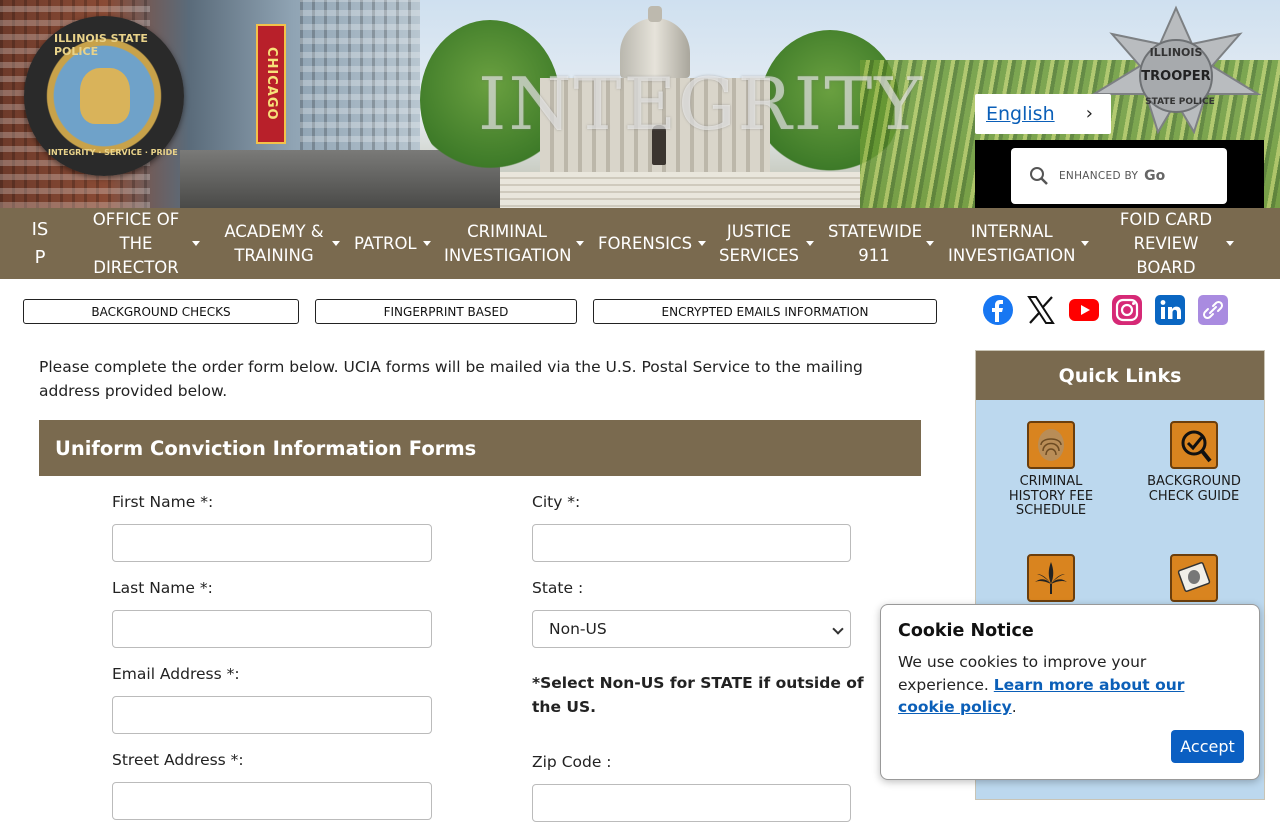 Image resolution: width=1280 pixels, height=822 pixels. Describe the element at coordinates (1099, 176) in the screenshot. I see `search-enhanced-label: ENHANCED BY` at that location.